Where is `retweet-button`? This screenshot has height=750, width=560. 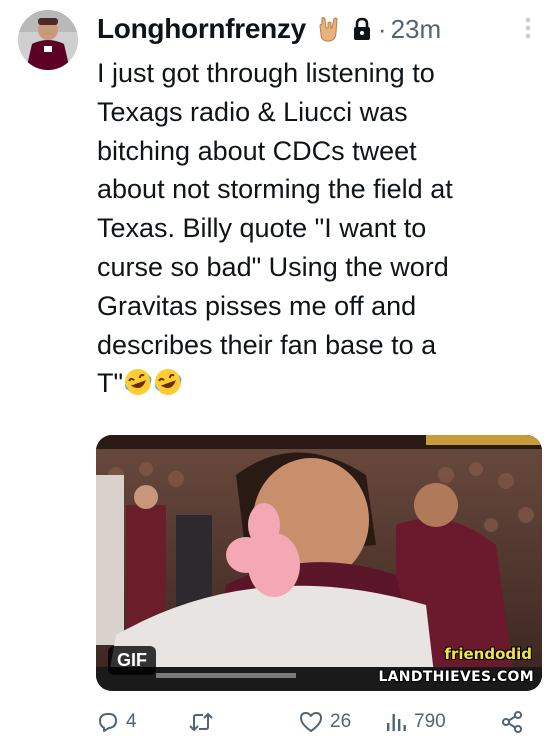 retweet-button is located at coordinates (201, 722).